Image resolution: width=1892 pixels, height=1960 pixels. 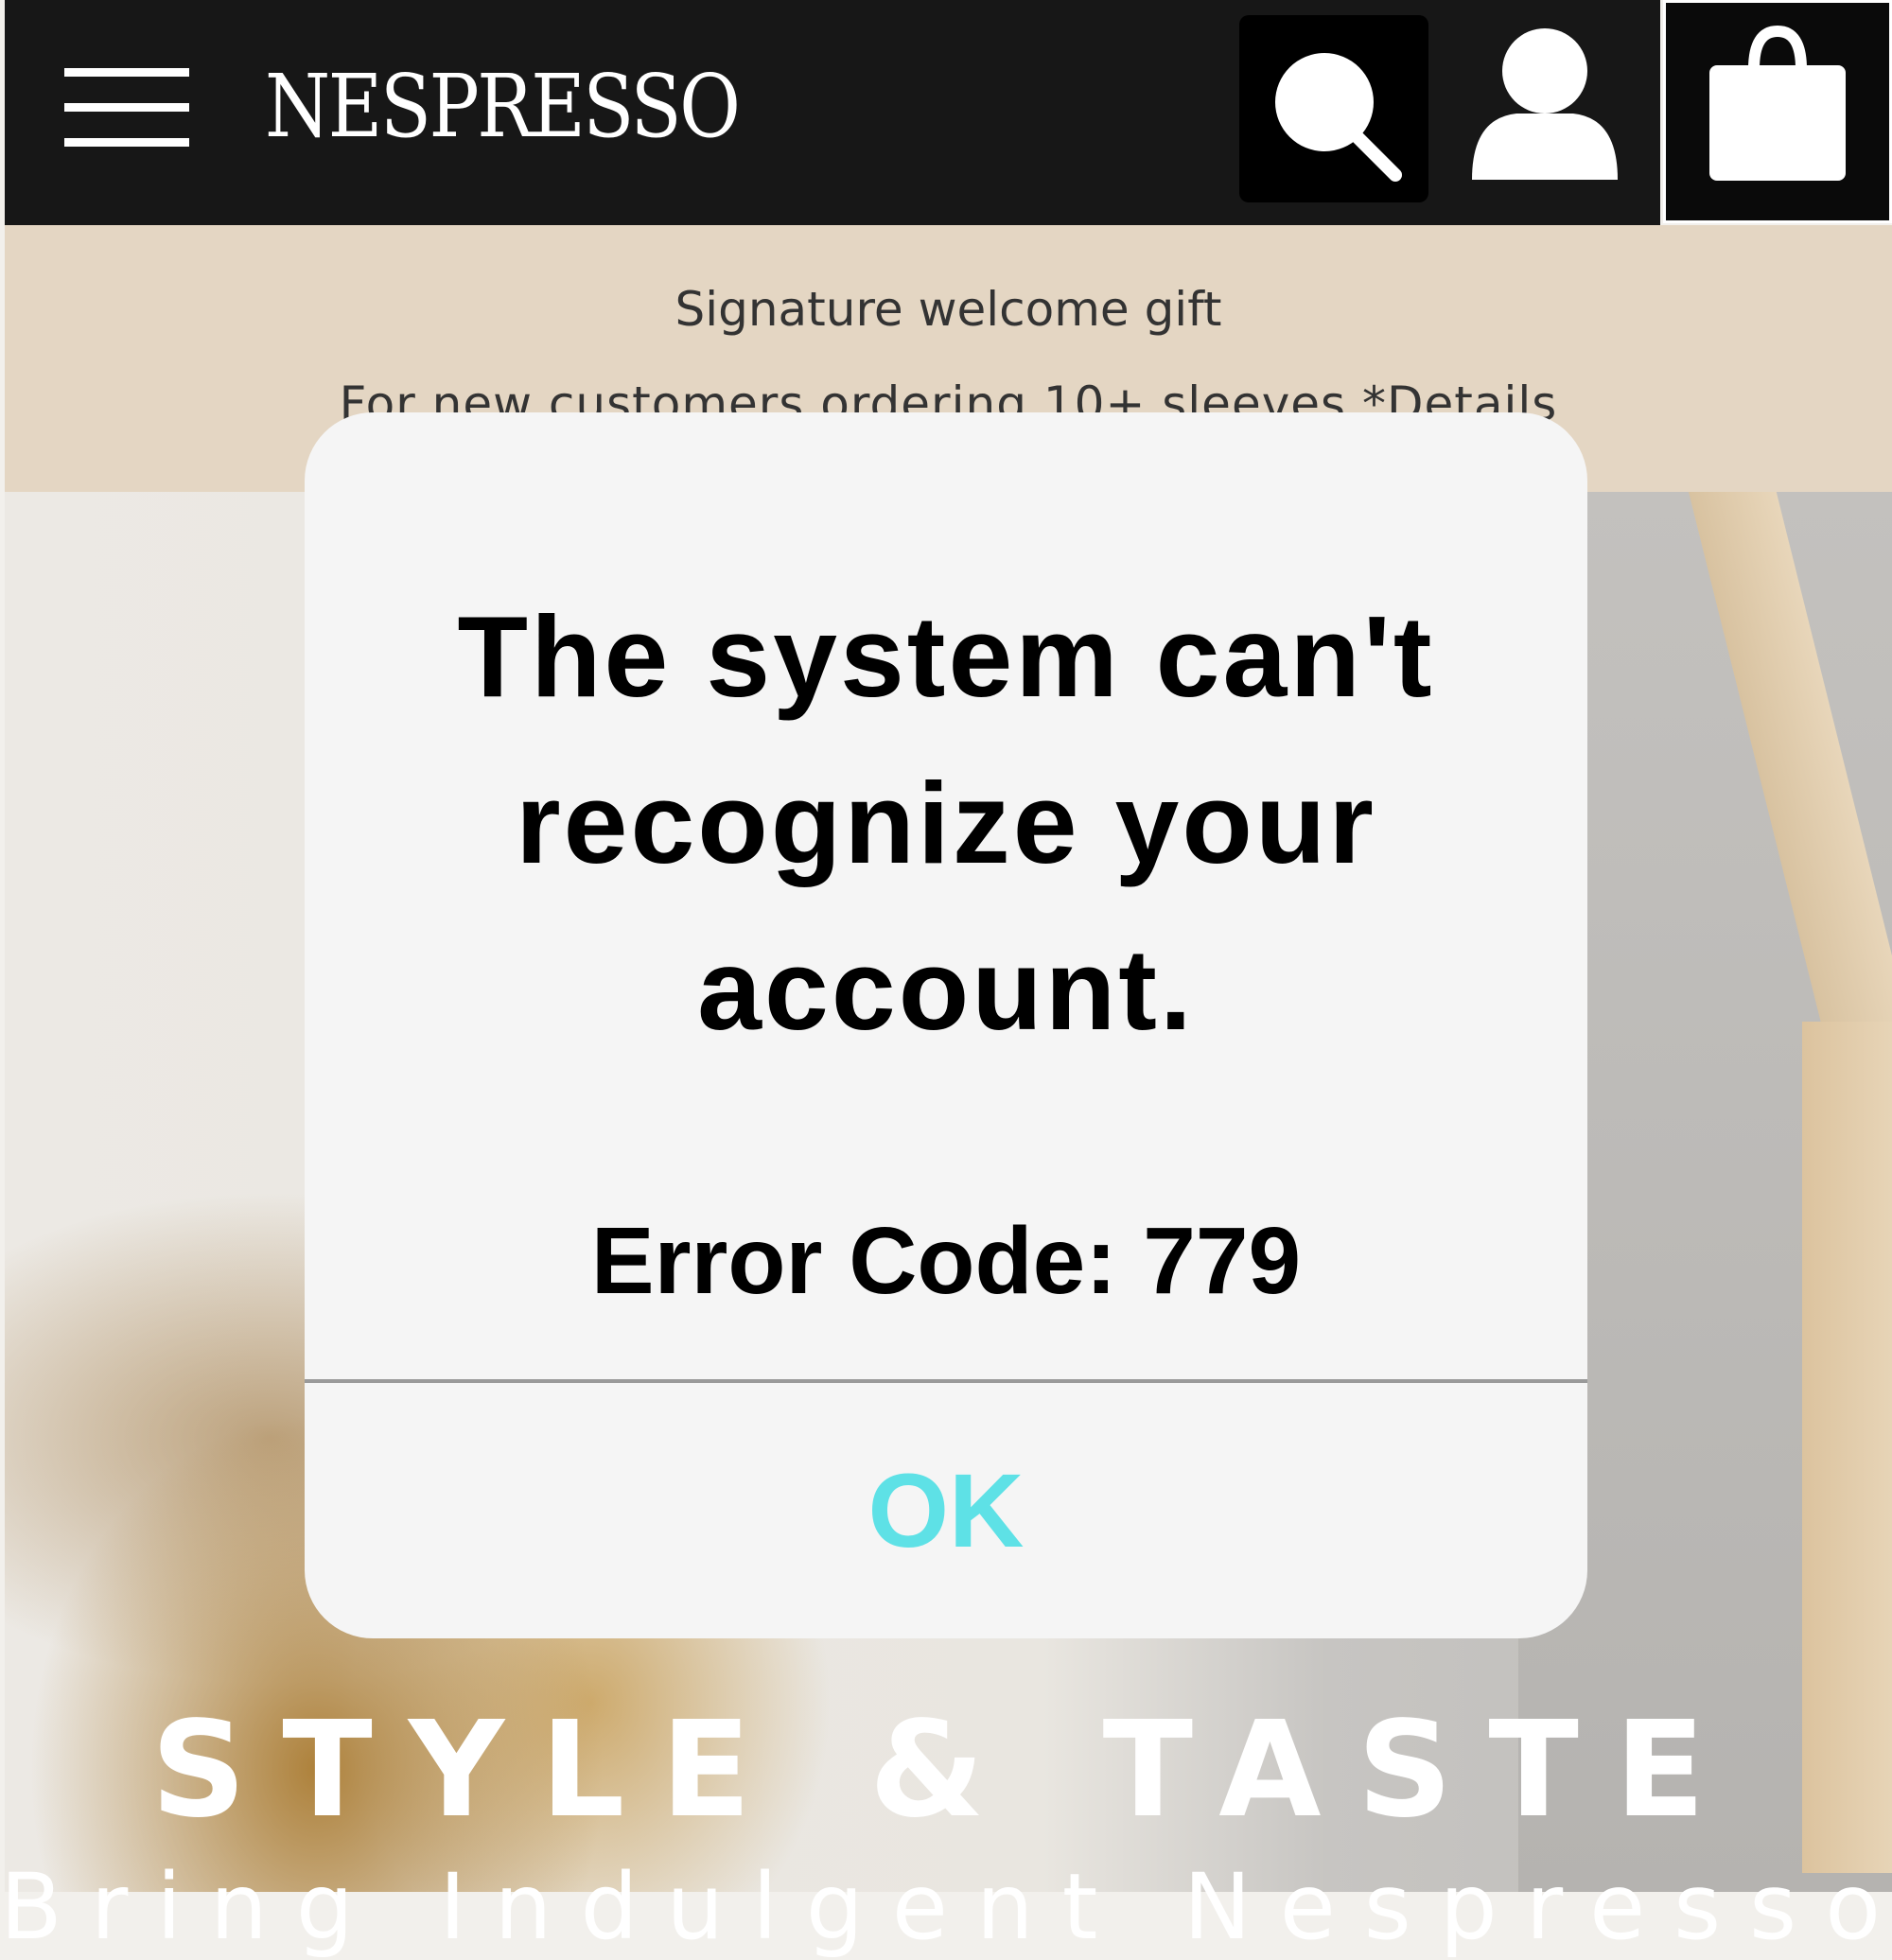 What do you see at coordinates (1333, 108) in the screenshot?
I see `search-icon` at bounding box center [1333, 108].